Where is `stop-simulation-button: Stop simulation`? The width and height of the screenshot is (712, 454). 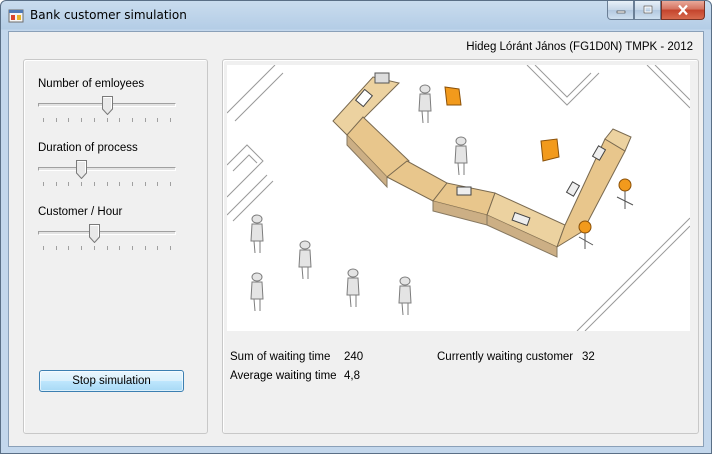 stop-simulation-button: Stop simulation is located at coordinates (111, 381).